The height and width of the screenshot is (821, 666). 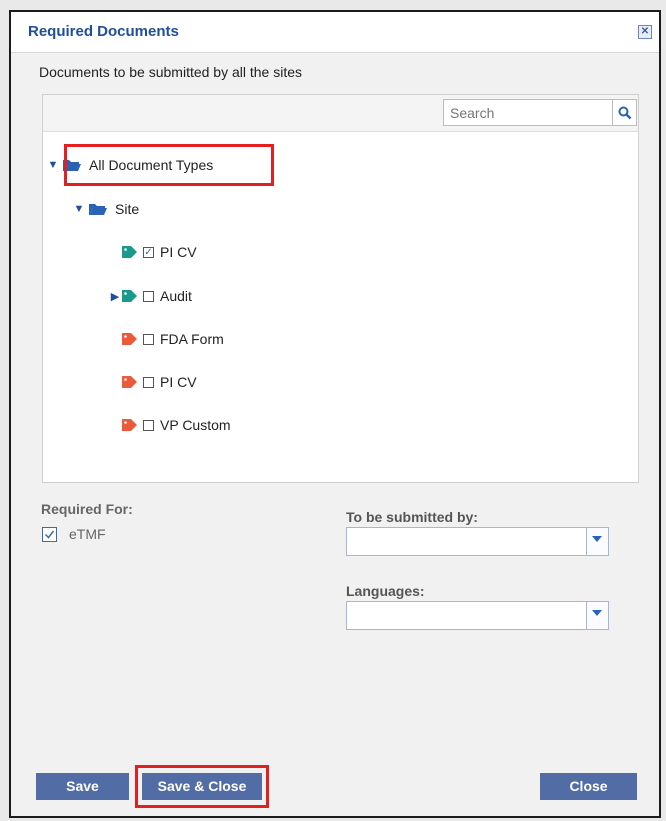 What do you see at coordinates (385, 591) in the screenshot?
I see `languages-label: Languages:` at bounding box center [385, 591].